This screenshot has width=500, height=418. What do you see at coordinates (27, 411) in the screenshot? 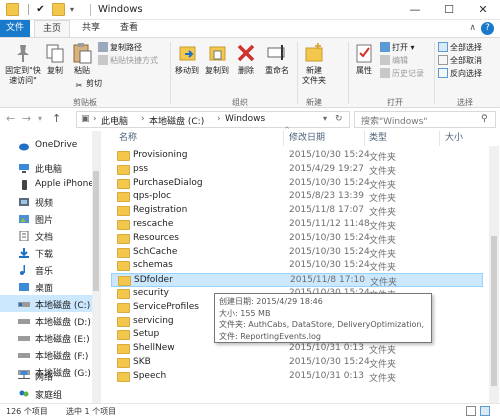
I see `item-count: 126 个项目` at bounding box center [27, 411].